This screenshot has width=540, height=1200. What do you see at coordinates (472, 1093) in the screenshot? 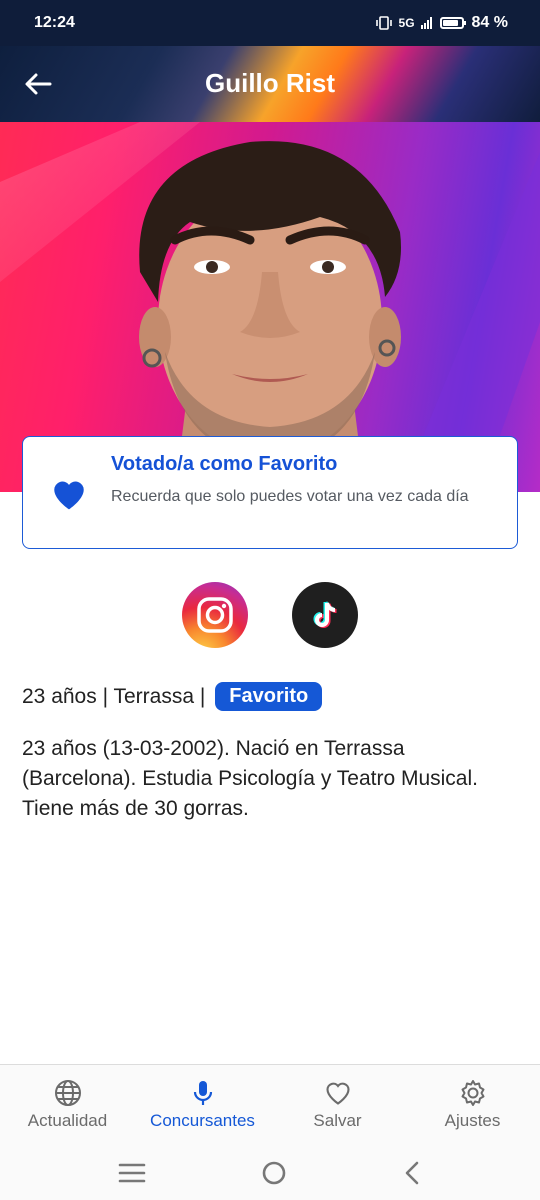
I see `gear-icon` at bounding box center [472, 1093].